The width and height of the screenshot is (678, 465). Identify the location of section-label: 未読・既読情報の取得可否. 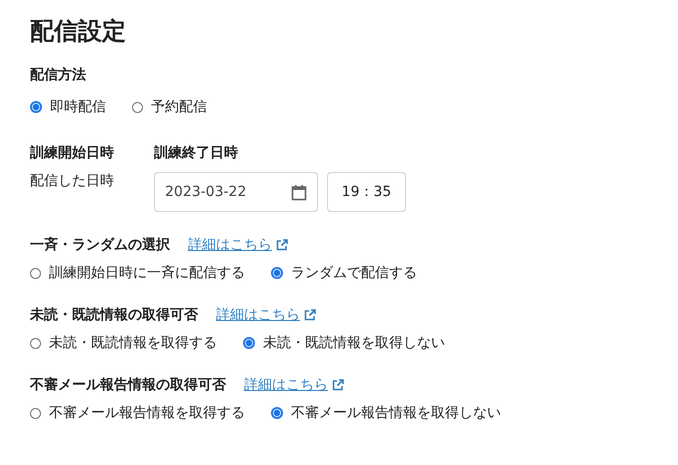
(114, 315).